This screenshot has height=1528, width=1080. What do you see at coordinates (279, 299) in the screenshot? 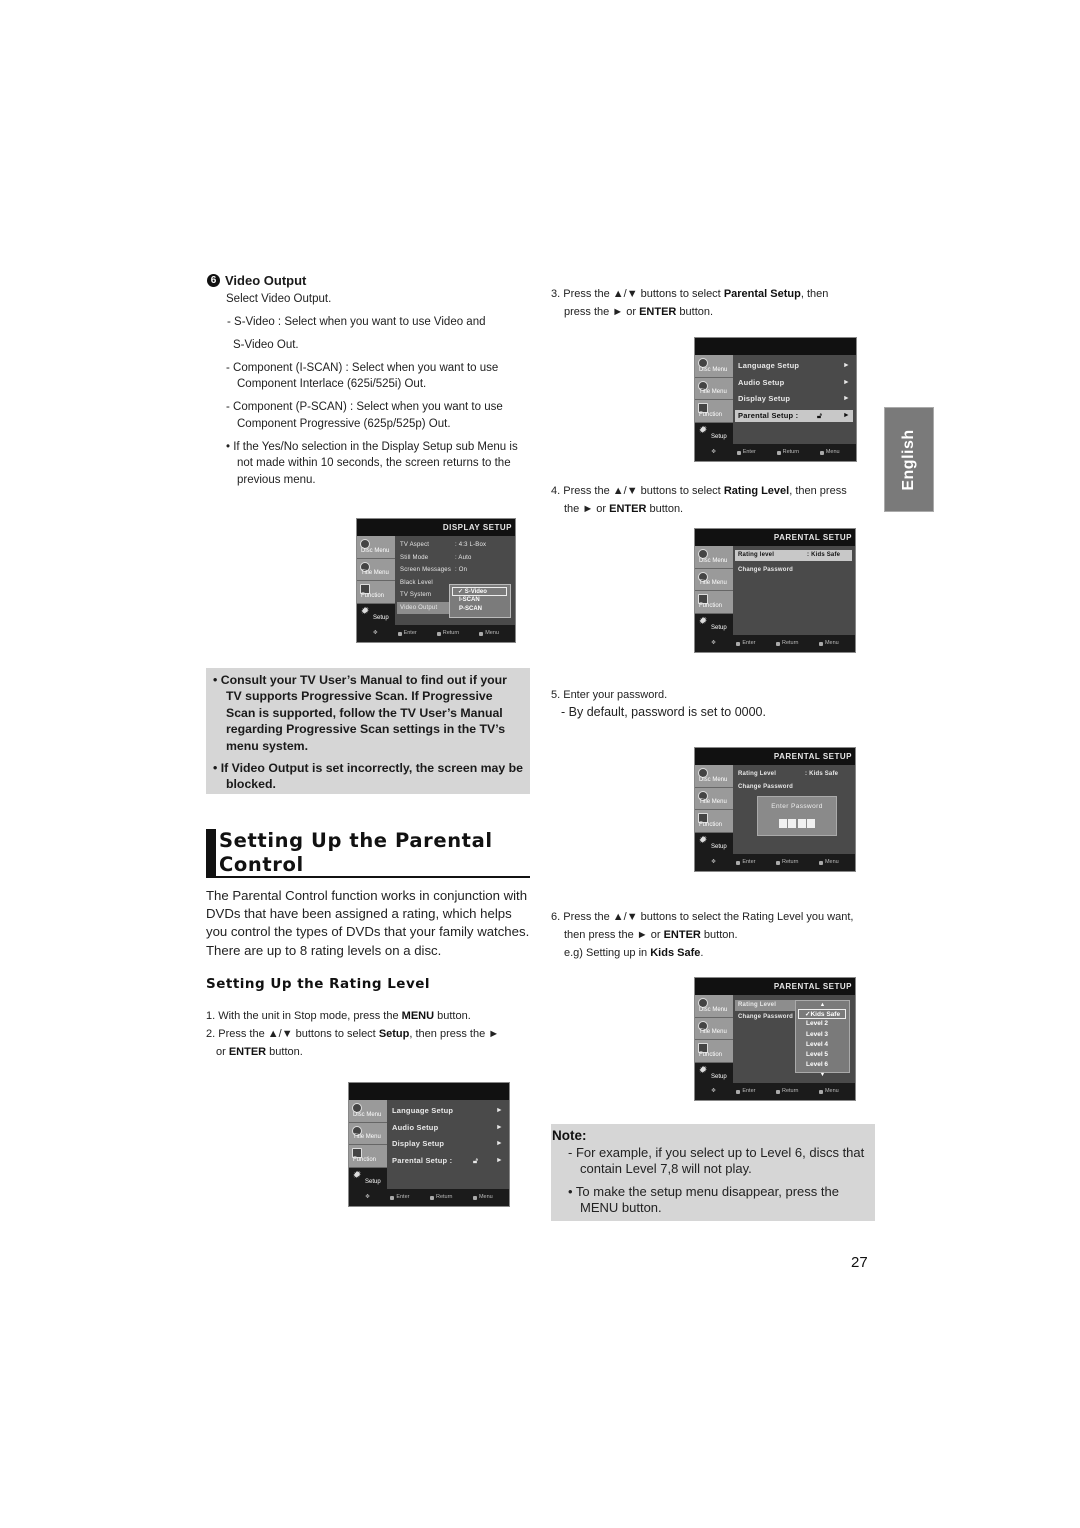
I see `vo-line: Select Video Output.` at bounding box center [279, 299].